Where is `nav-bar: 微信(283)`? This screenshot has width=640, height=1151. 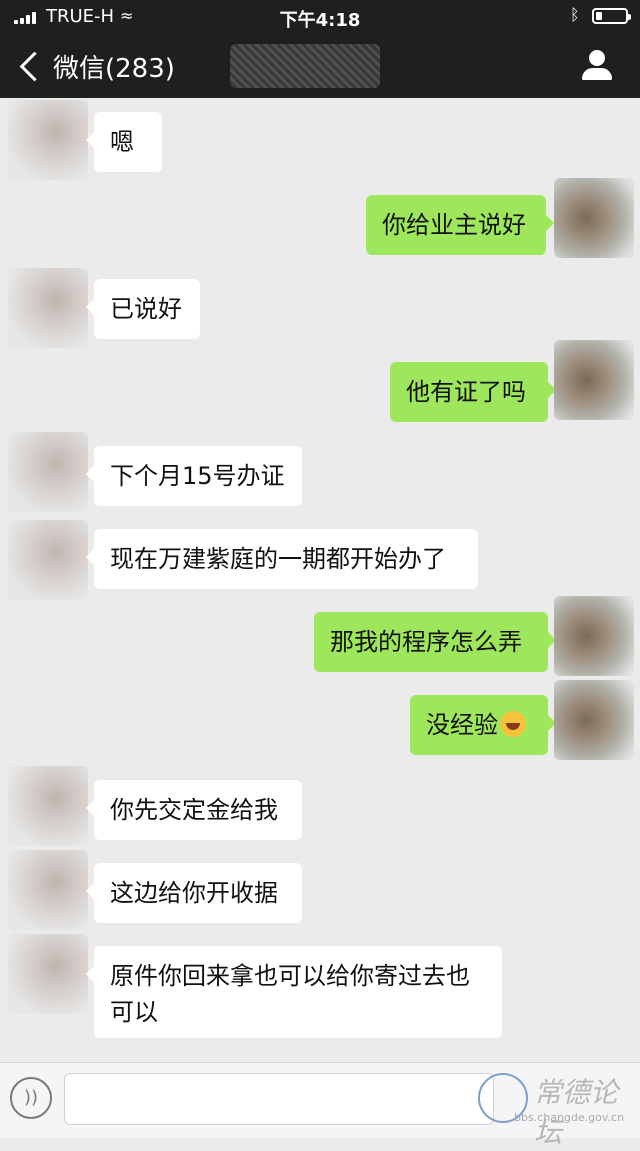
nav-bar: 微信(283) is located at coordinates (320, 66).